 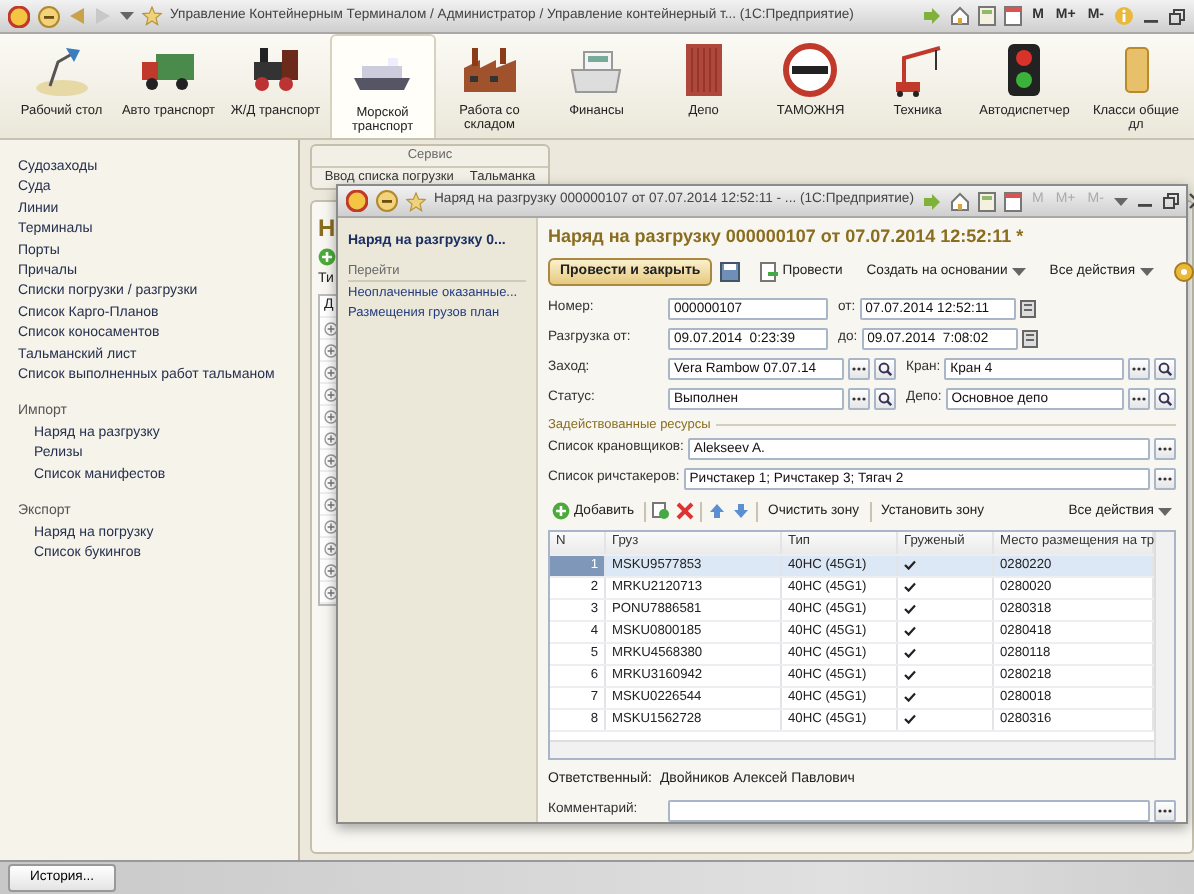 What do you see at coordinates (61, 70) in the screenshot?
I see `desk-lamp-icon` at bounding box center [61, 70].